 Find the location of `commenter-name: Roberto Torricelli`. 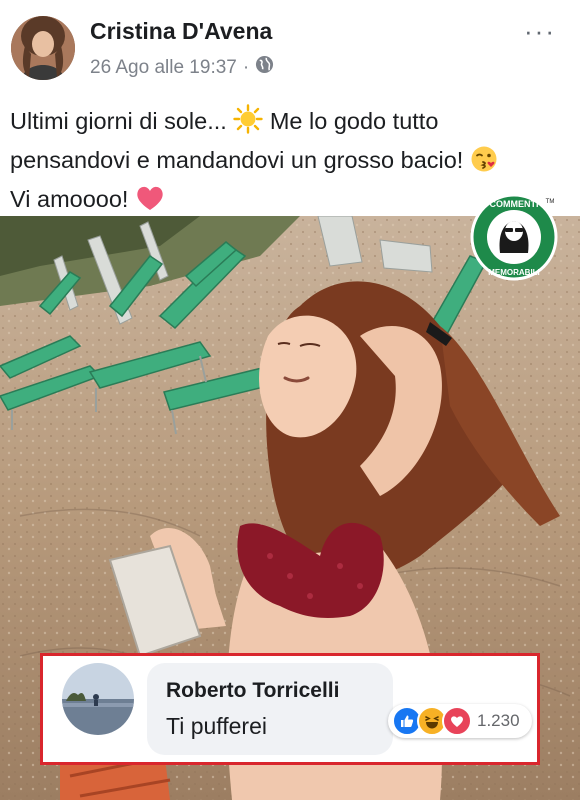

commenter-name: Roberto Torricelli is located at coordinates (252, 691).